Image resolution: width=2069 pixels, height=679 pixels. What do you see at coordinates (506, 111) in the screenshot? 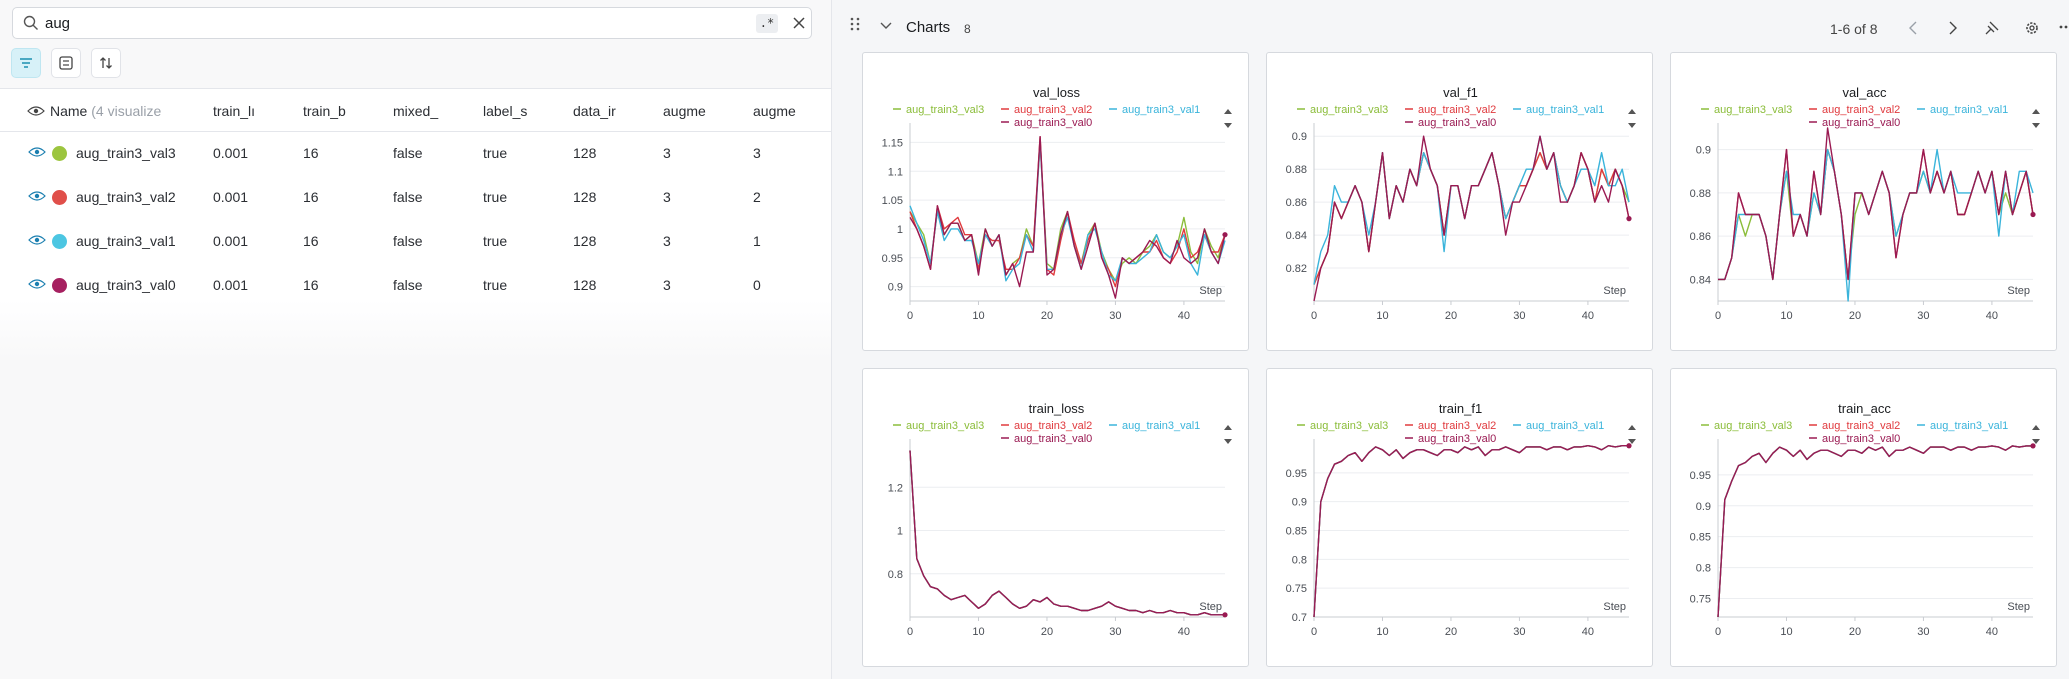
I see `column-header: label_s` at bounding box center [506, 111].